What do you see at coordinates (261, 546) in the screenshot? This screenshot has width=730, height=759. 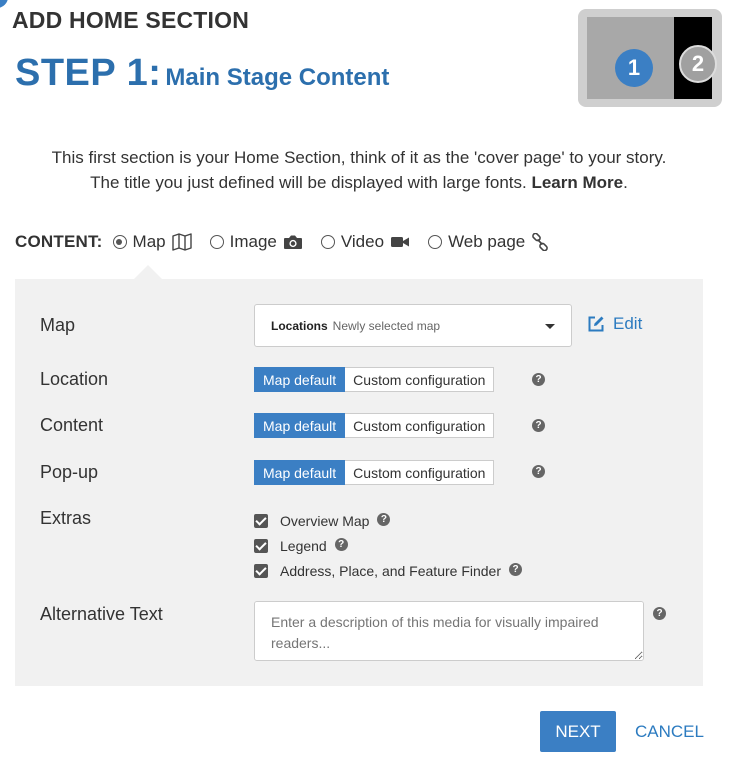 I see `legend-checkbox` at bounding box center [261, 546].